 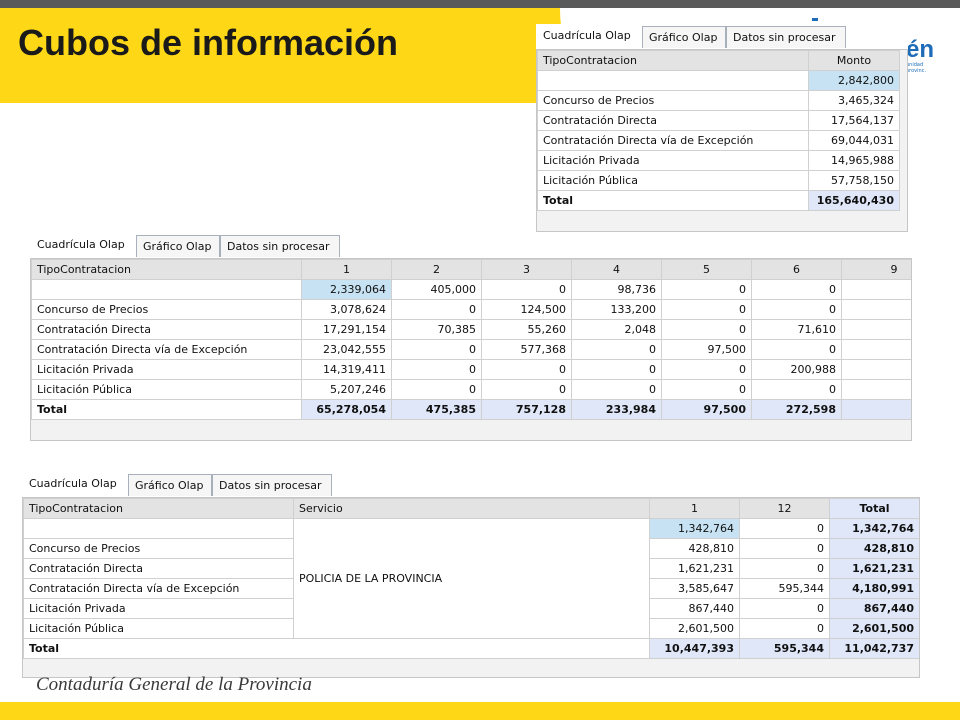 What do you see at coordinates (616, 409) in the screenshot?
I see `total-cell: 233,984` at bounding box center [616, 409].